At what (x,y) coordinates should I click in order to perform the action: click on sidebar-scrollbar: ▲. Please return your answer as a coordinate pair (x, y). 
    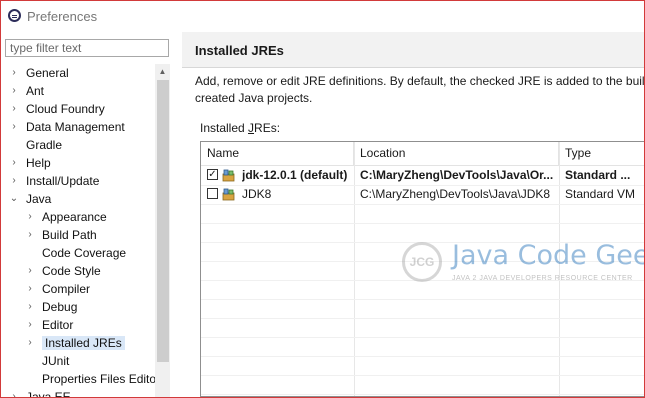
    Looking at the image, I should click on (162, 230).